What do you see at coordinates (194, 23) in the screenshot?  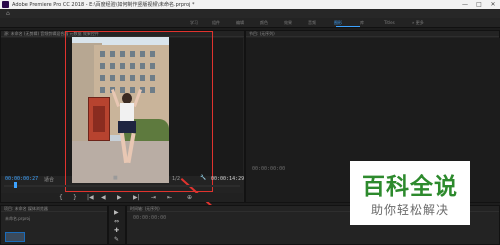 I see `workspace-tab-learn: 学习` at bounding box center [194, 23].